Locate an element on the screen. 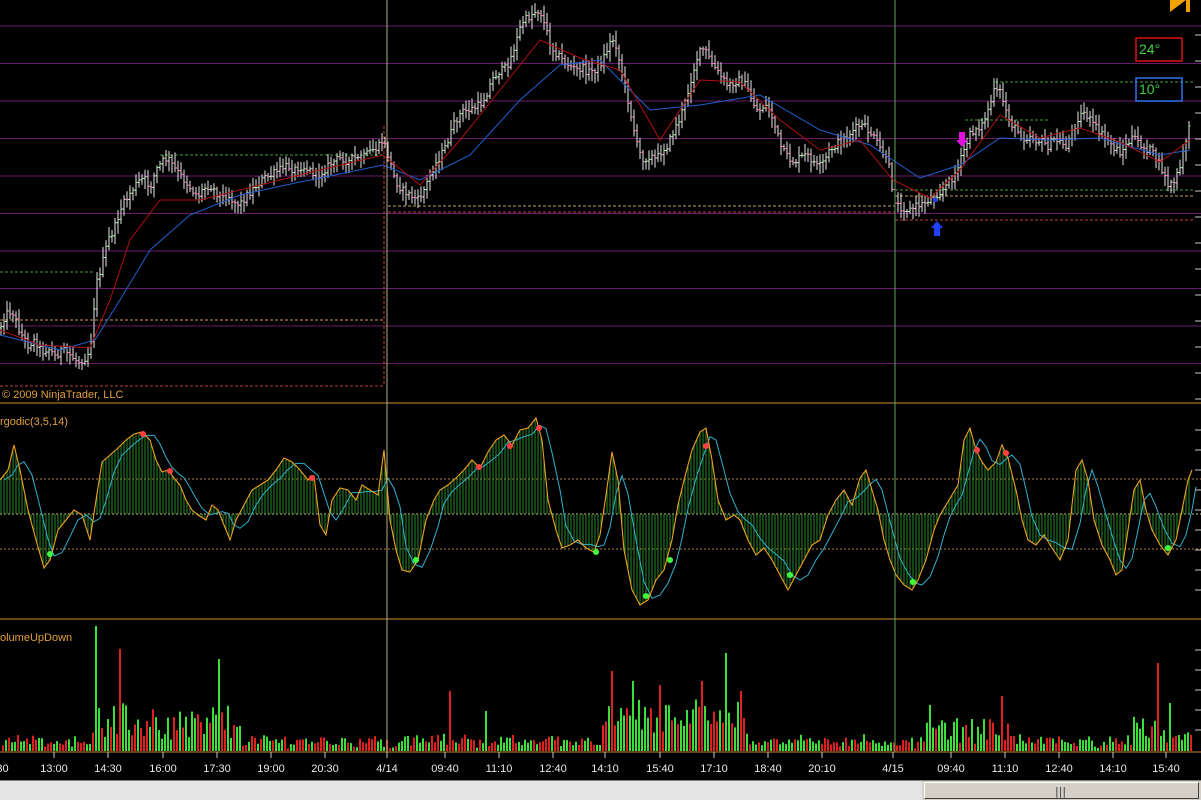  ergodic-buy-dot is located at coordinates (1168, 548).